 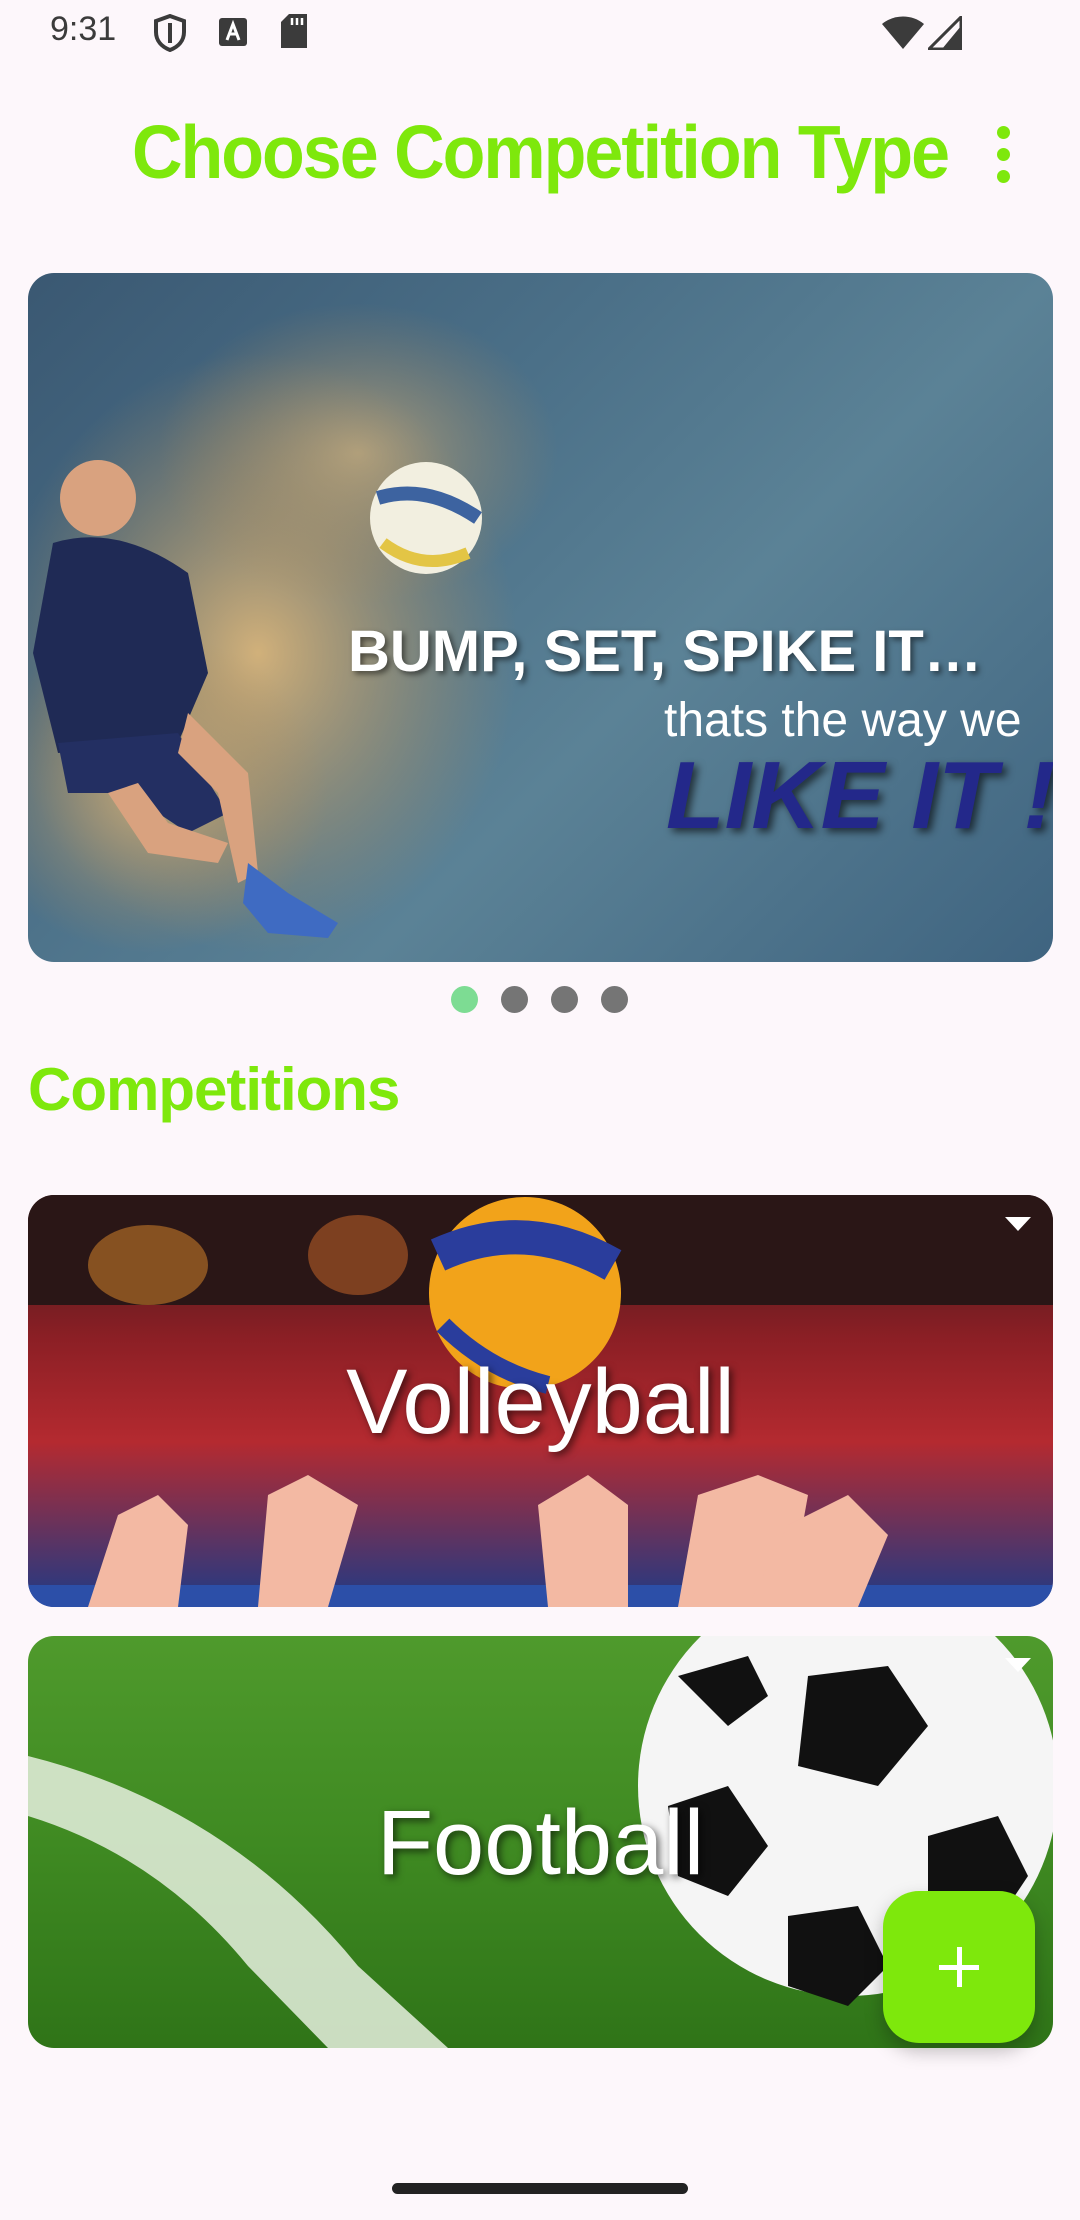 I want to click on font-a-icon, so click(x=233, y=34).